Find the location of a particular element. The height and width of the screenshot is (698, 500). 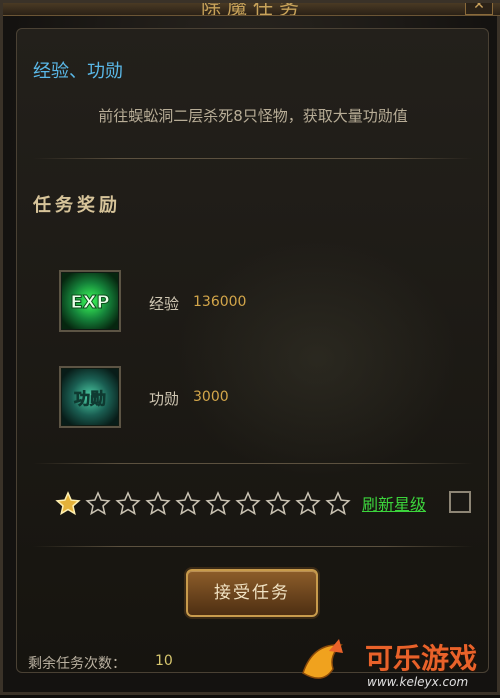

watermark-logo-icon is located at coordinates (322, 659).